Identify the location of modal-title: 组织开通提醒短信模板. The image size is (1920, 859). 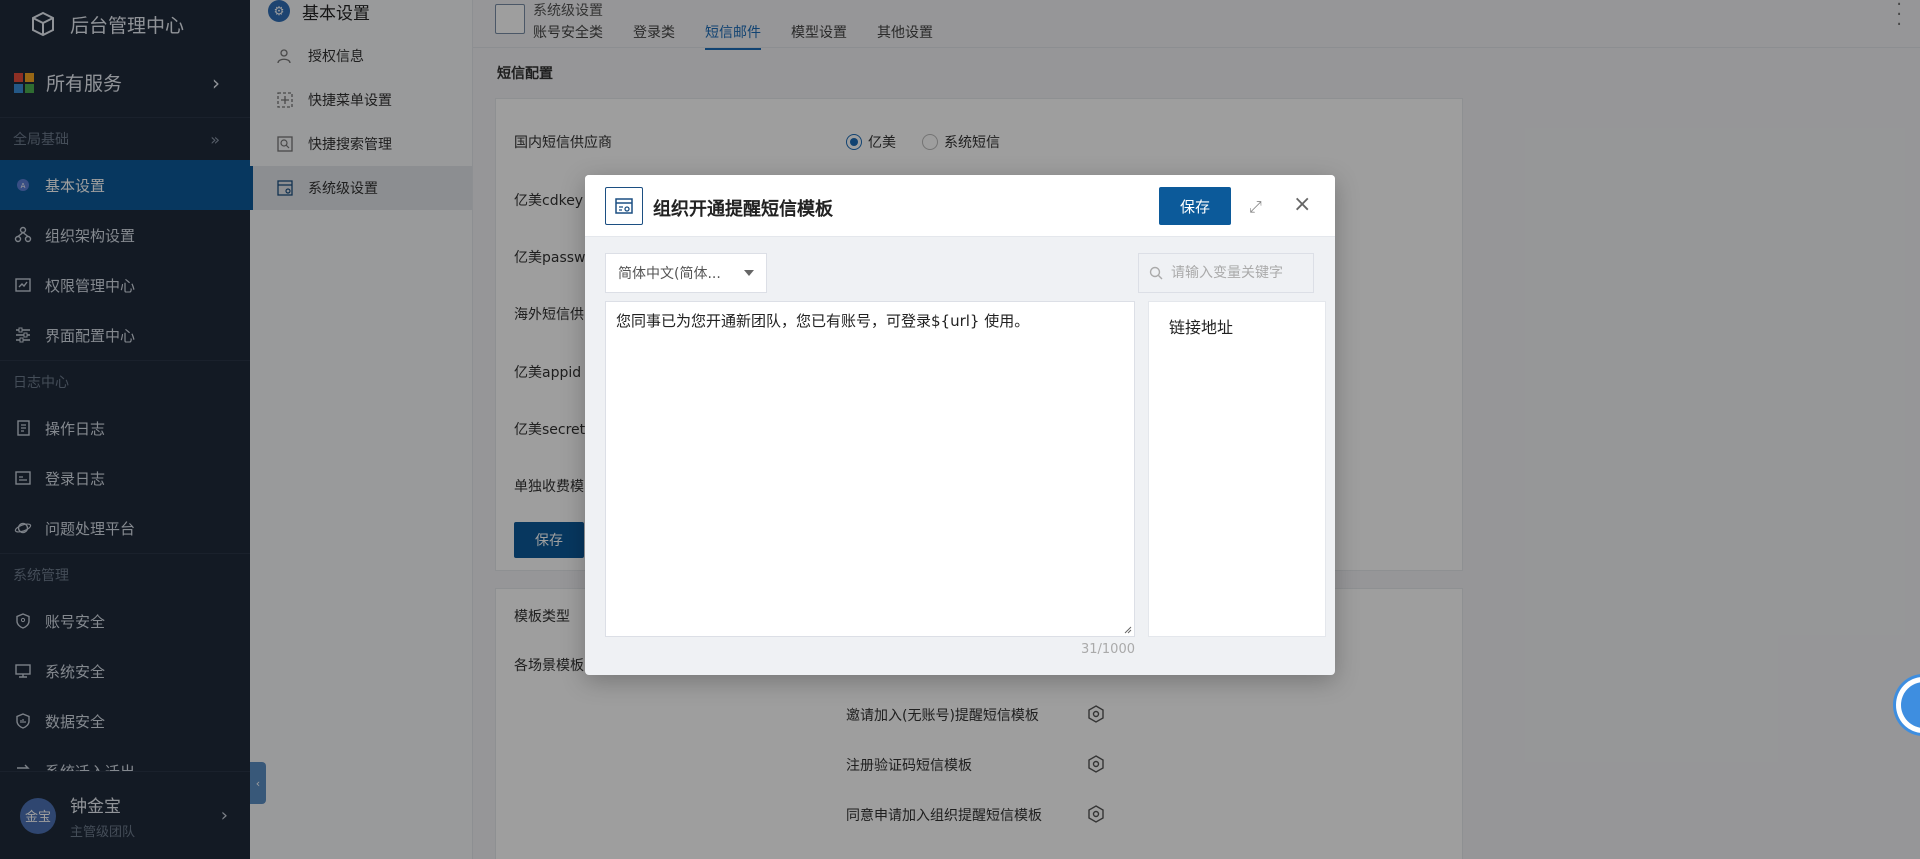
(743, 209).